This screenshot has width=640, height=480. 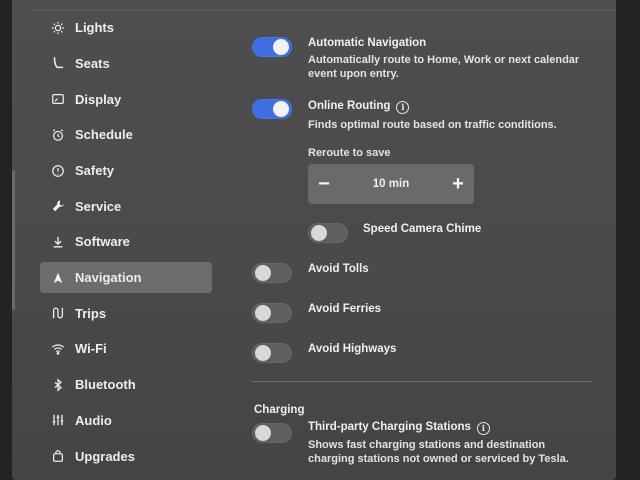 I want to click on reroute-stepper: − 10 min +, so click(x=391, y=184).